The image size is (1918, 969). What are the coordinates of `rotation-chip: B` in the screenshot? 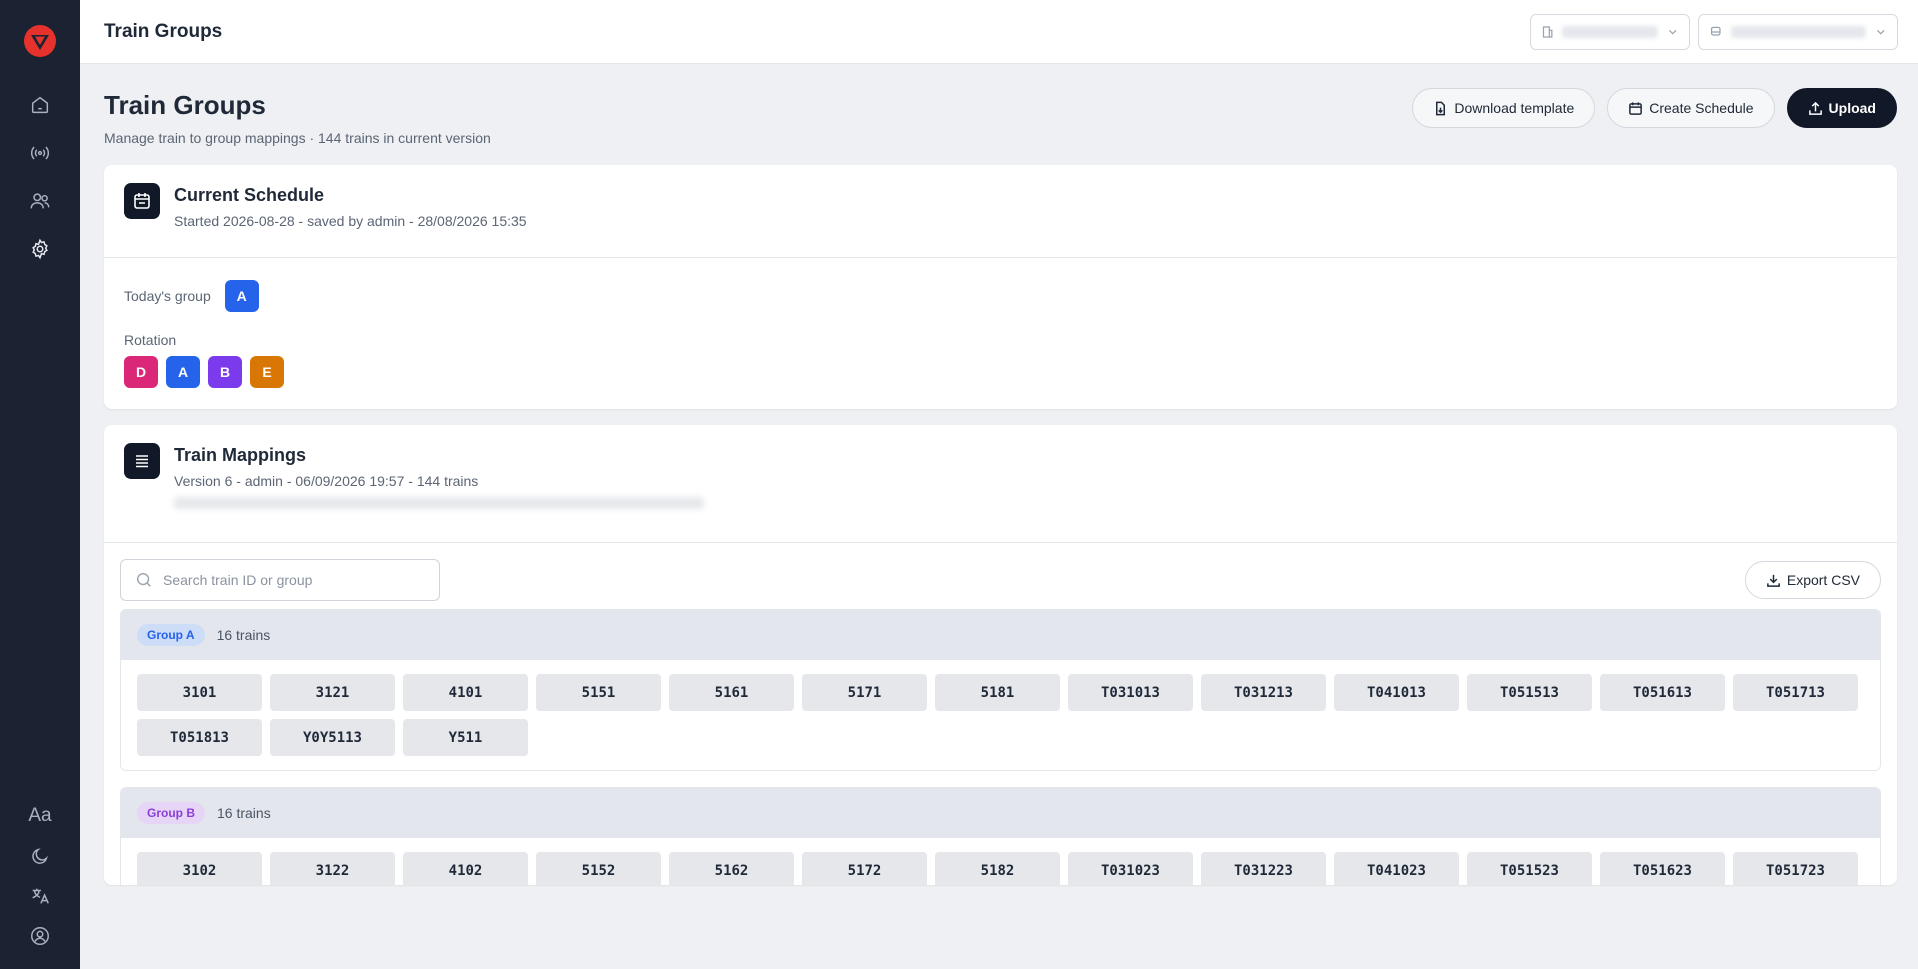 It's located at (225, 372).